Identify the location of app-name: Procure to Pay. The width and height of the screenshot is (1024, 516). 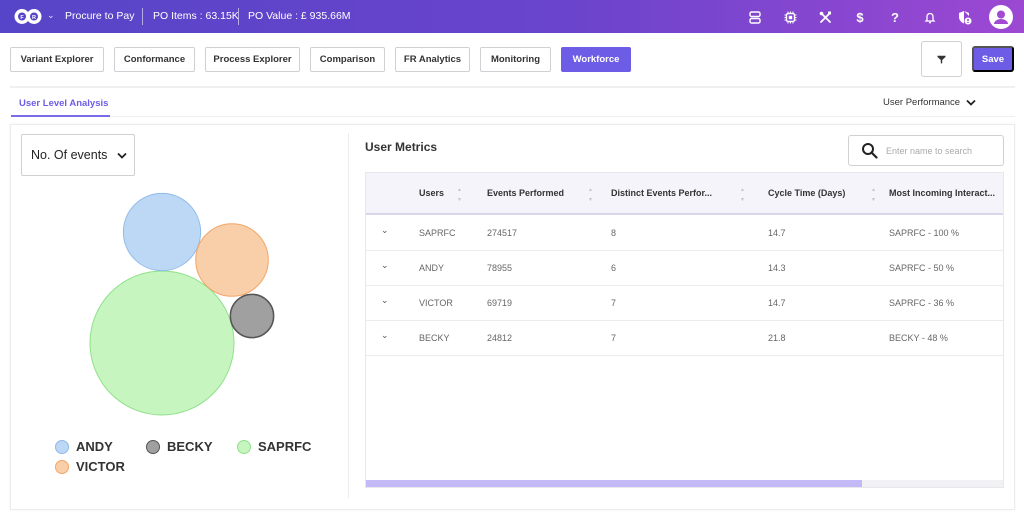
(99, 16).